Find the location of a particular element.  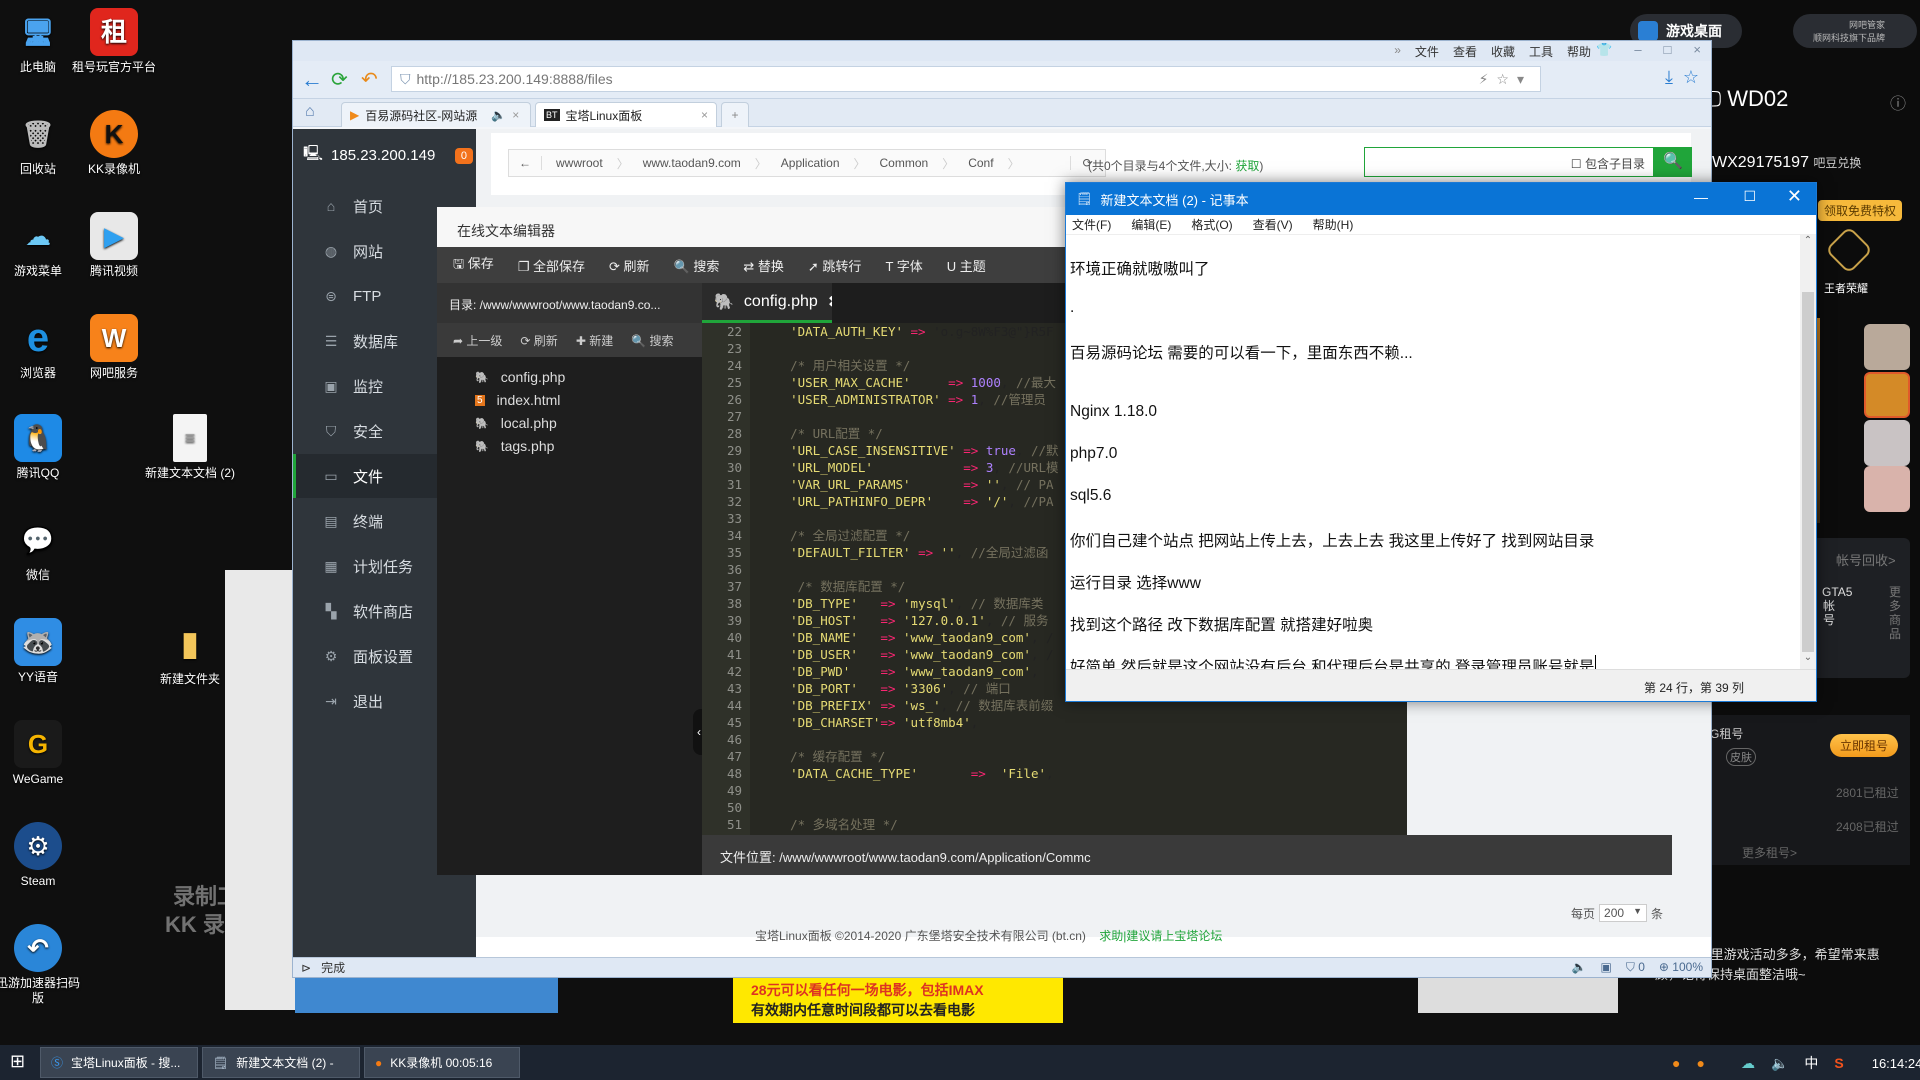

rent-now-button: 立即租号 is located at coordinates (1864, 745).